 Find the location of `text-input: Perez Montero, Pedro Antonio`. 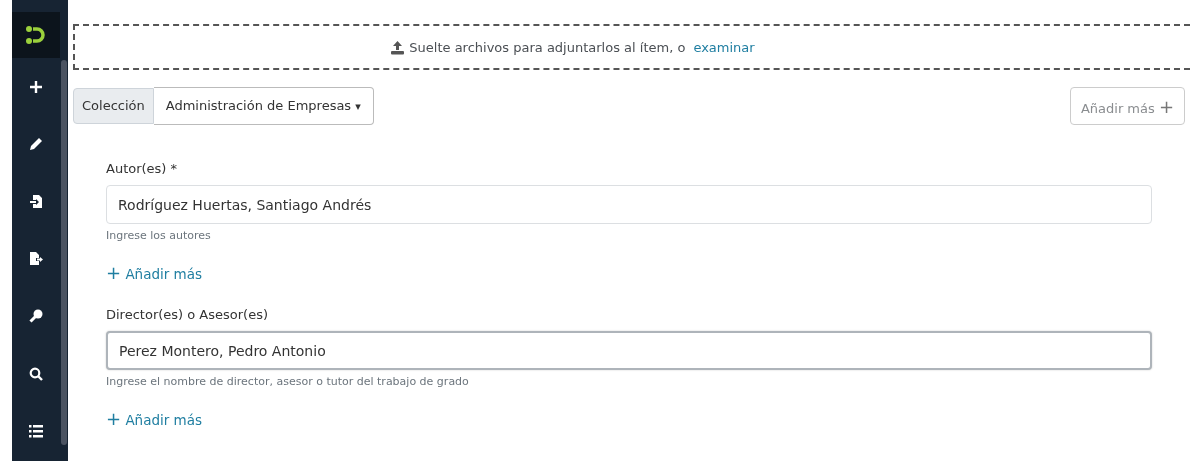

text-input: Perez Montero, Pedro Antonio is located at coordinates (629, 350).